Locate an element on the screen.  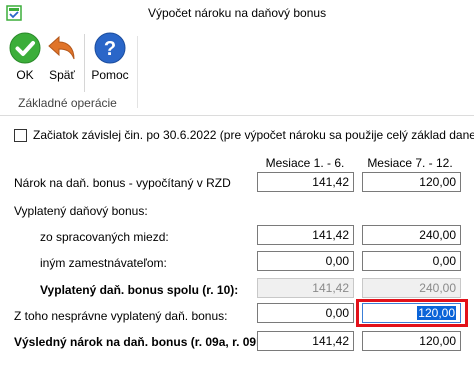
ribbon-group-divider is located at coordinates (137, 72).